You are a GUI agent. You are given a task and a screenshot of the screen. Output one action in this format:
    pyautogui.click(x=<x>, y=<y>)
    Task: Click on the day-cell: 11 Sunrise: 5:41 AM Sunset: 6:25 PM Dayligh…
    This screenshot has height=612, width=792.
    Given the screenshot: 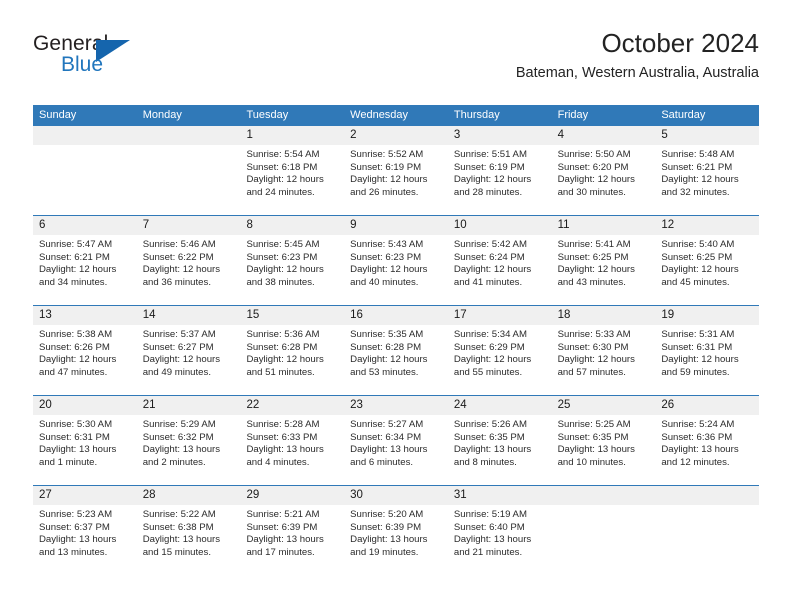 What is the action you would take?
    pyautogui.click(x=603, y=260)
    